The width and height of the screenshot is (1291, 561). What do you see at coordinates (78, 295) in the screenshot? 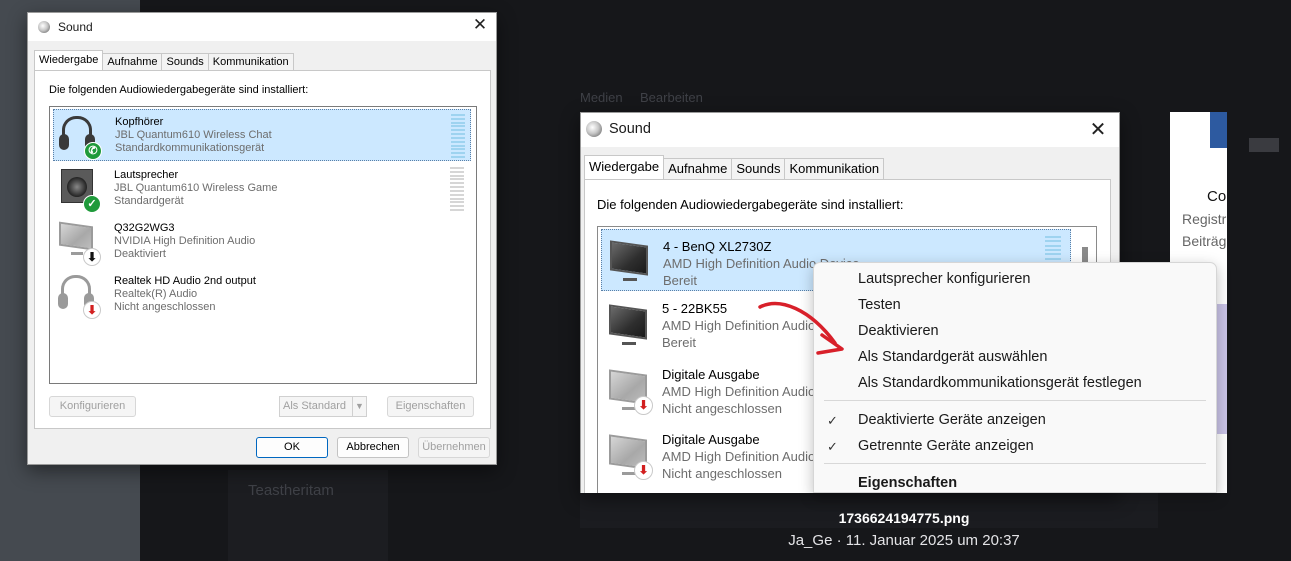
I see `headset-icon: ⬇` at bounding box center [78, 295].